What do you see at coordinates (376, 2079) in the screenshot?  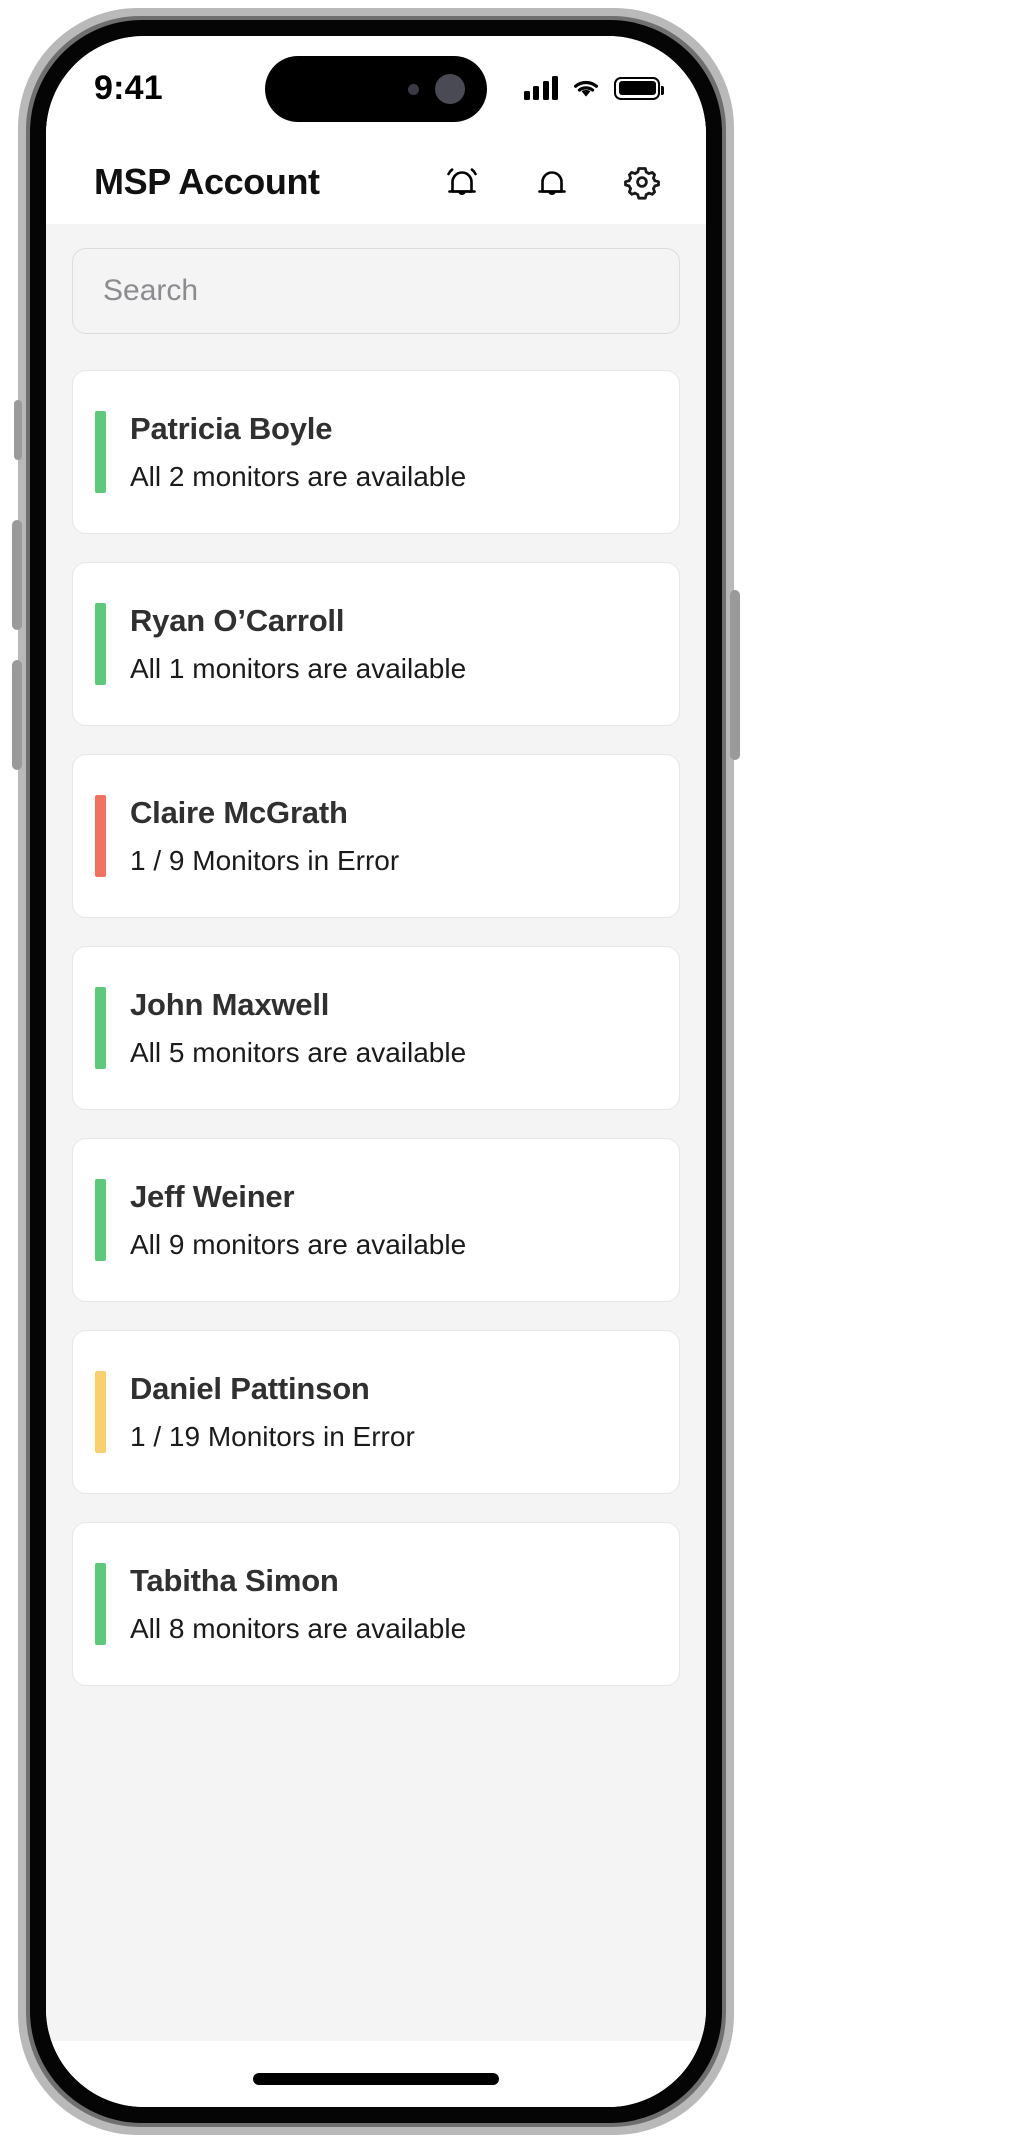 I see `home-indicator` at bounding box center [376, 2079].